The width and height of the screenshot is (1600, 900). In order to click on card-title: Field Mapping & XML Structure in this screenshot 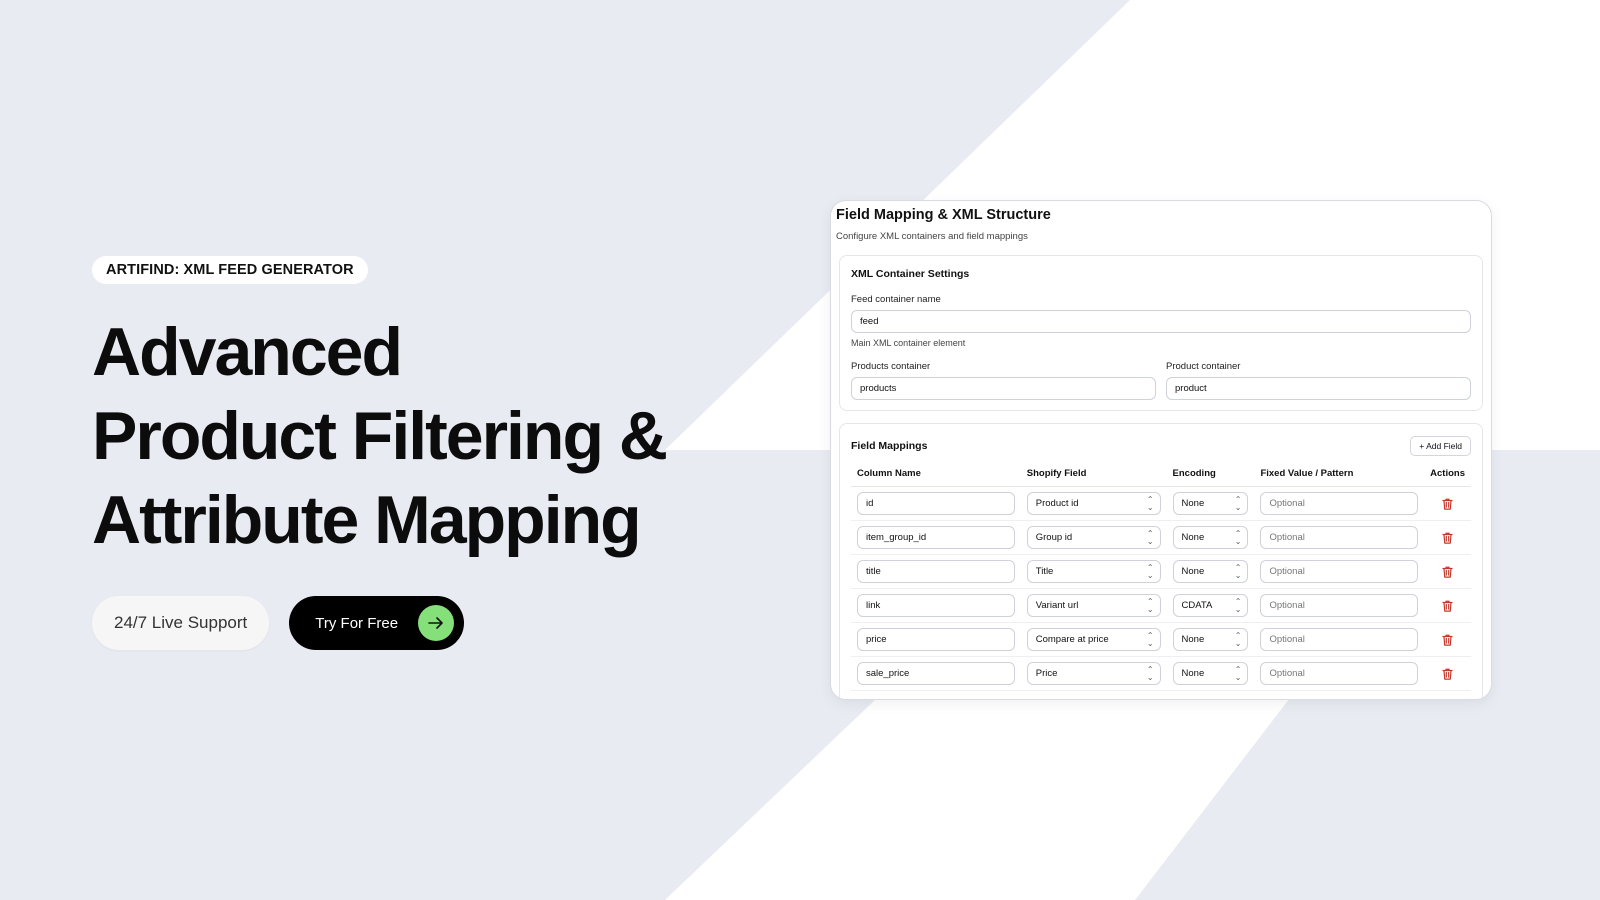, I will do `click(943, 215)`.